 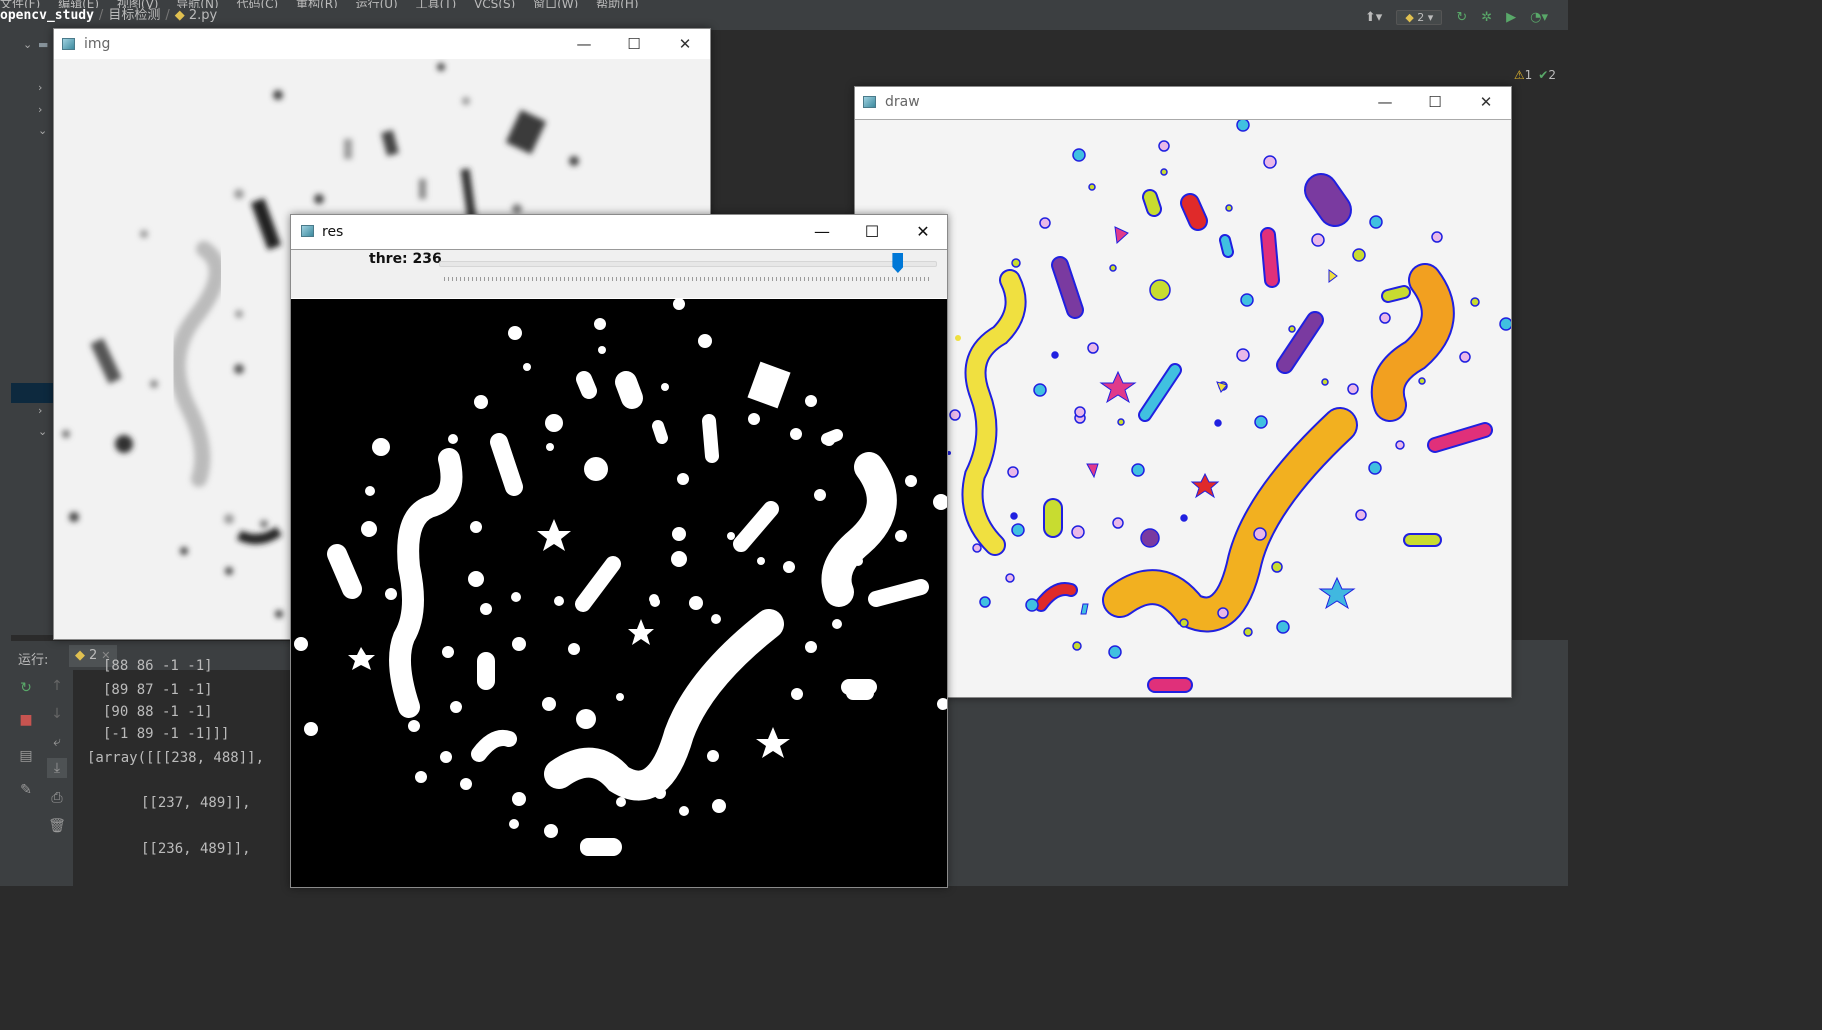 What do you see at coordinates (57, 826) in the screenshot?
I see `trash-icon: 🗑` at bounding box center [57, 826].